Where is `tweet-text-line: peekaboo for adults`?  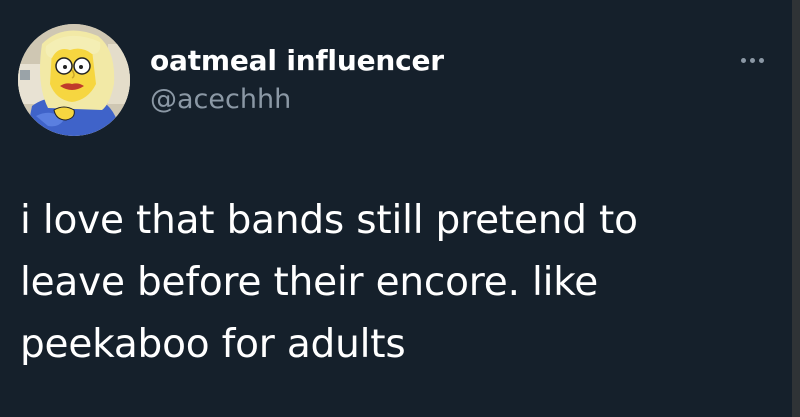 tweet-text-line: peekaboo for adults is located at coordinates (213, 344).